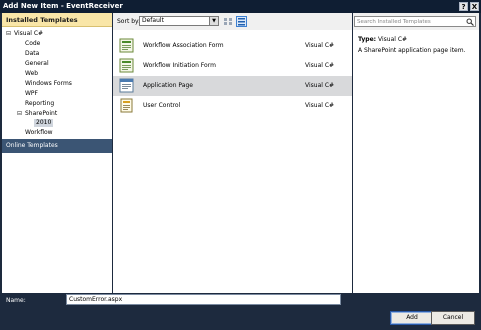 The image size is (481, 330). Describe the element at coordinates (179, 65) in the screenshot. I see `template-name: Workflow Initiation Form` at that location.